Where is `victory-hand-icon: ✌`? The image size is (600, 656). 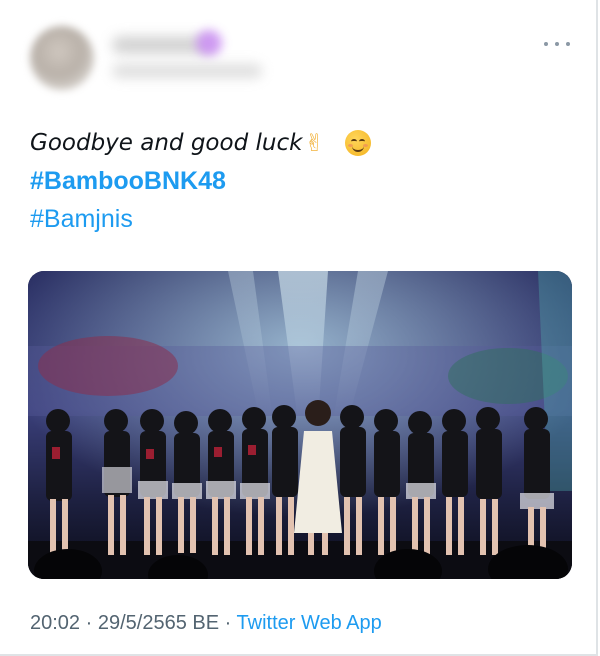
victory-hand-icon: ✌ is located at coordinates (314, 143).